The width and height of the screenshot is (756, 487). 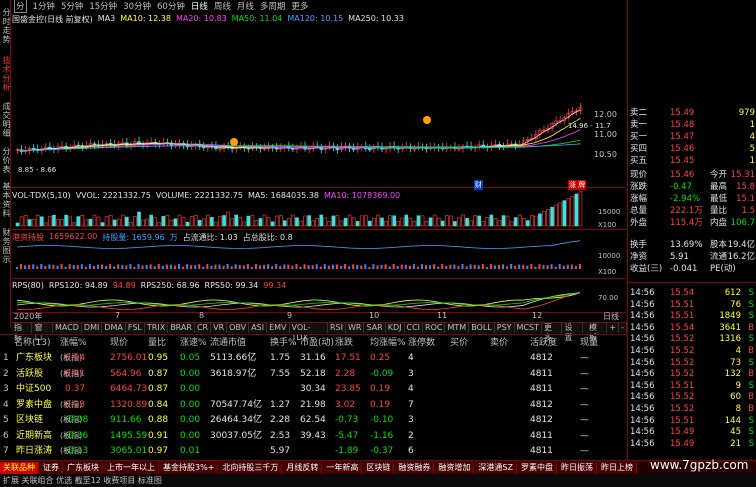 I want to click on indicator-tab: BRAR, so click(x=181, y=328).